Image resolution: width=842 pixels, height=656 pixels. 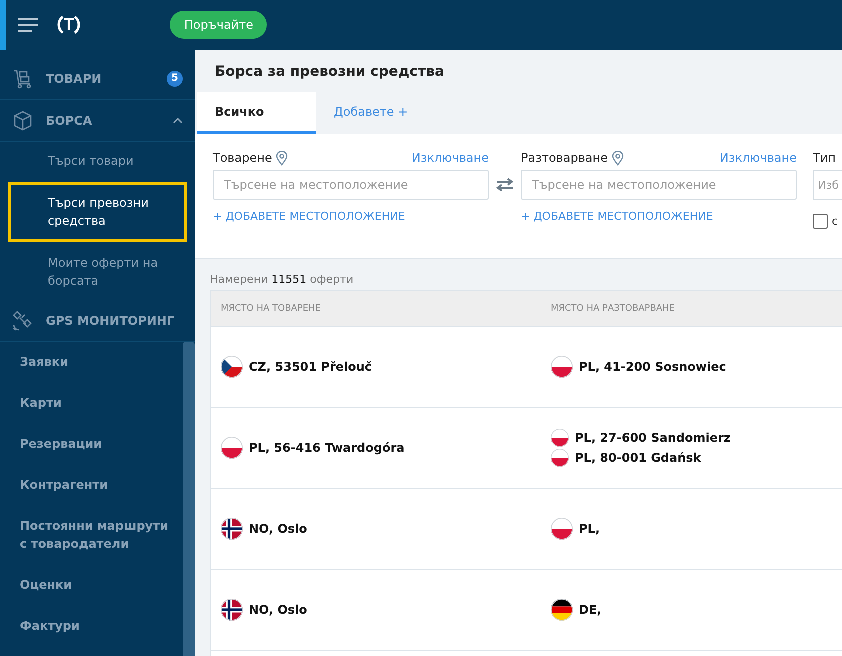 I want to click on sidebar-item: Фактури, so click(x=97, y=626).